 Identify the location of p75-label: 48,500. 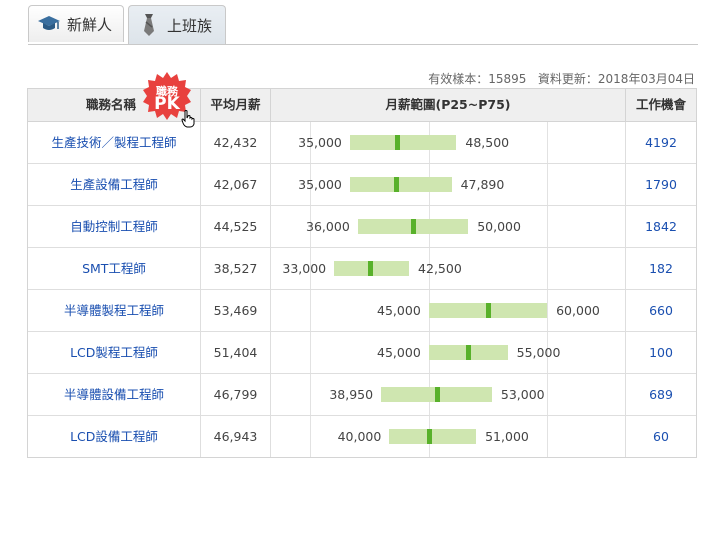
(487, 142).